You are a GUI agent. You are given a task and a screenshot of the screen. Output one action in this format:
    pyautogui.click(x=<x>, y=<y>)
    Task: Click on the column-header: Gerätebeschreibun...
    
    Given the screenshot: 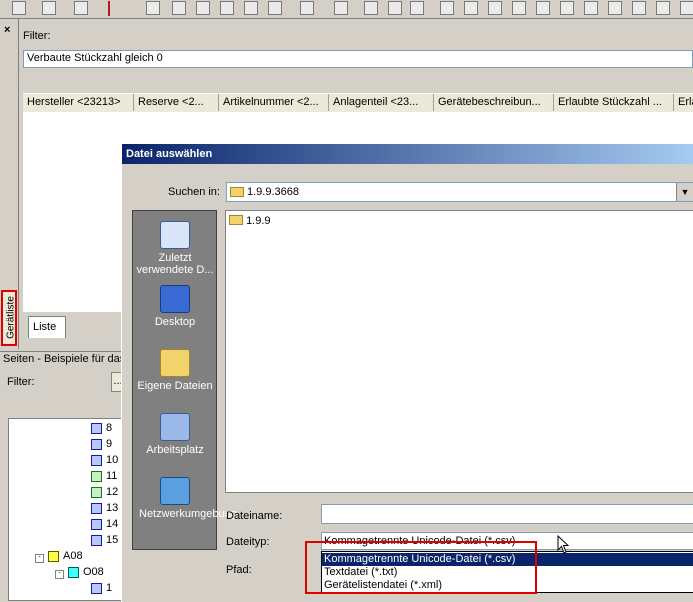 What is the action you would take?
    pyautogui.click(x=494, y=102)
    